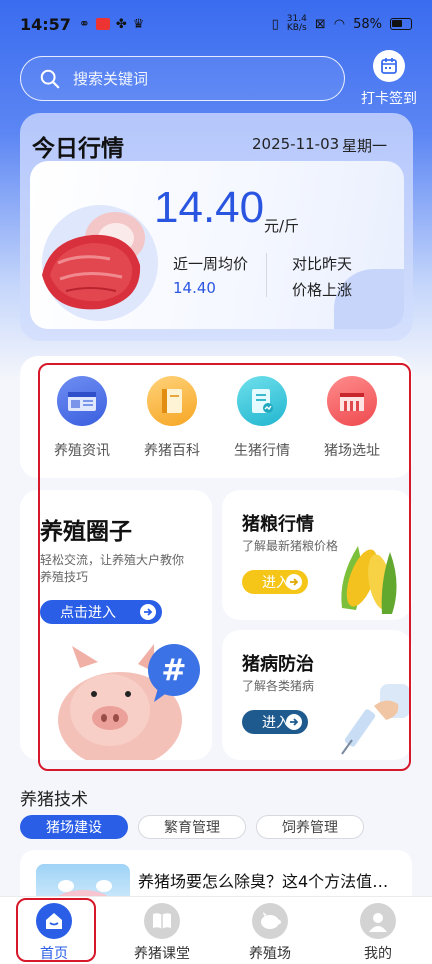 This screenshot has height=964, width=432. What do you see at coordinates (367, 24) in the screenshot?
I see `battery-percent: 58%` at bounding box center [367, 24].